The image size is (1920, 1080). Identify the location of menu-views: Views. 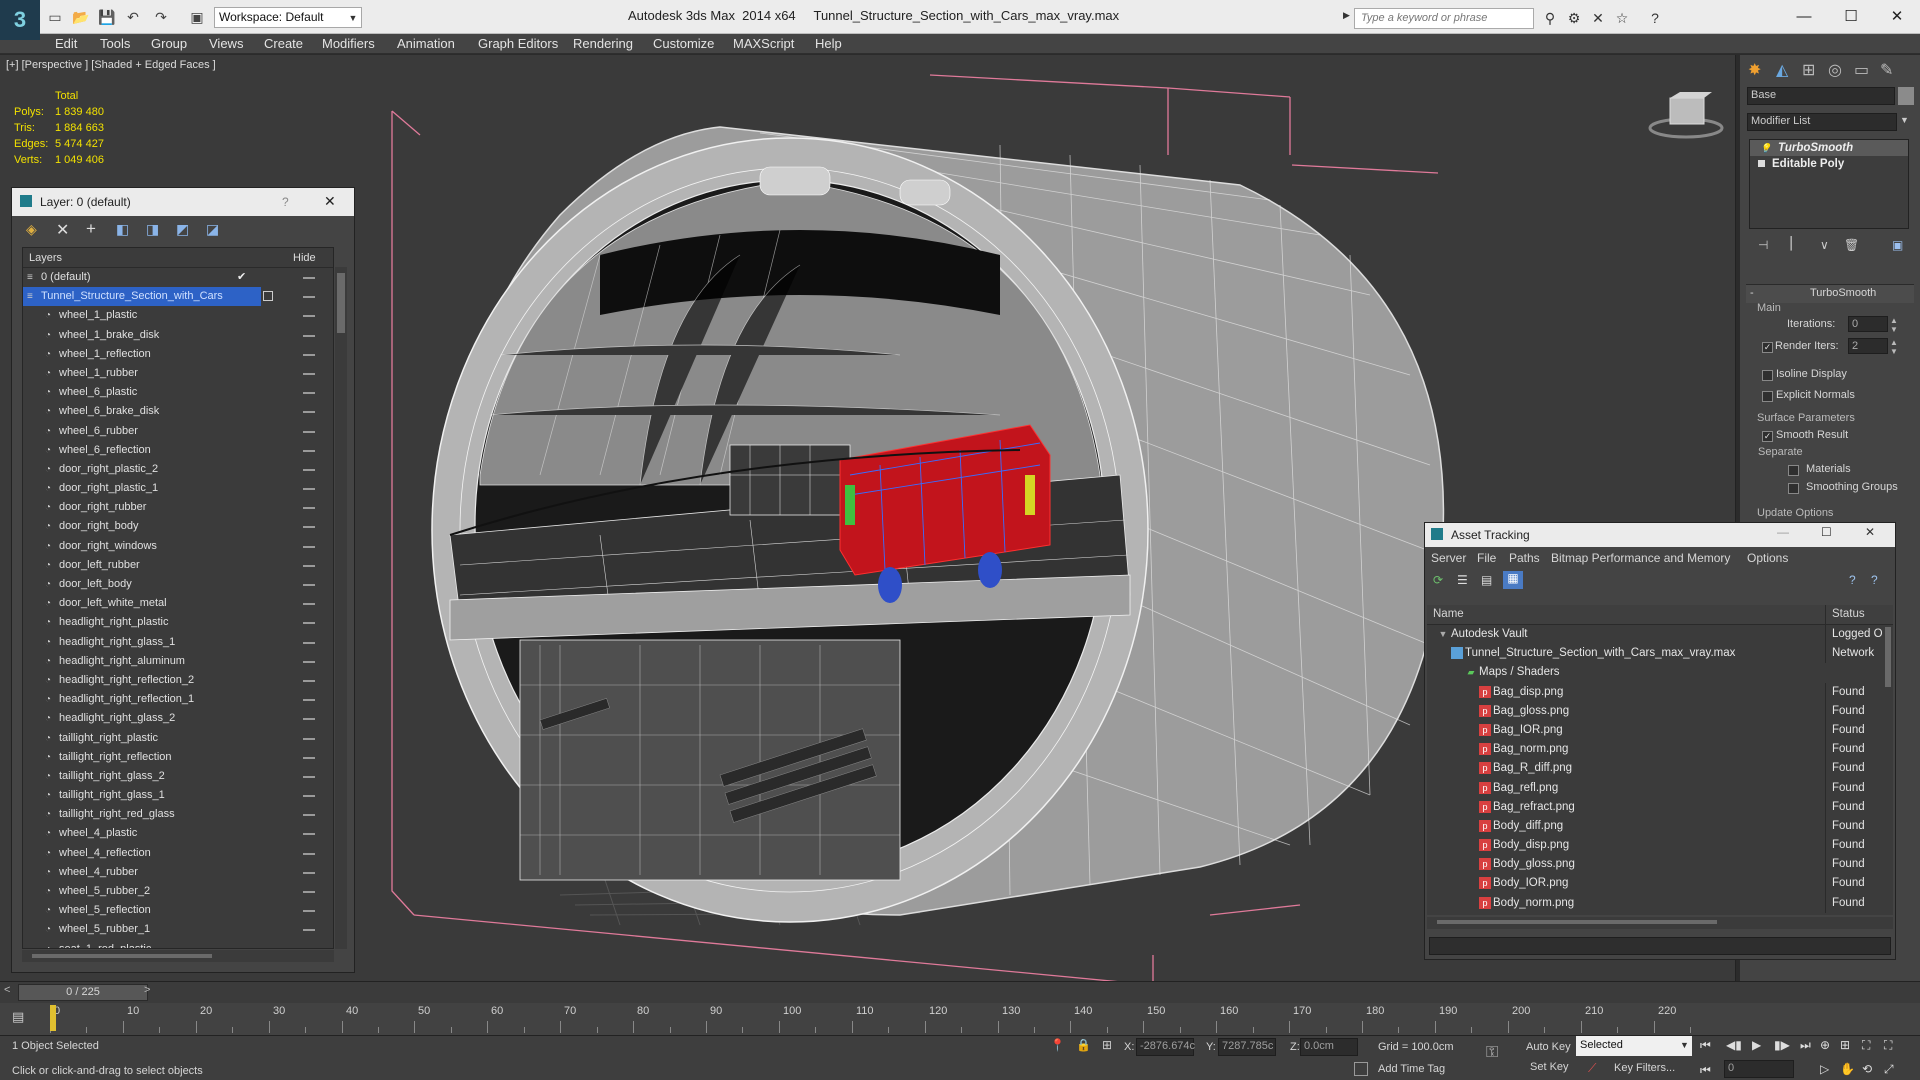
(226, 44).